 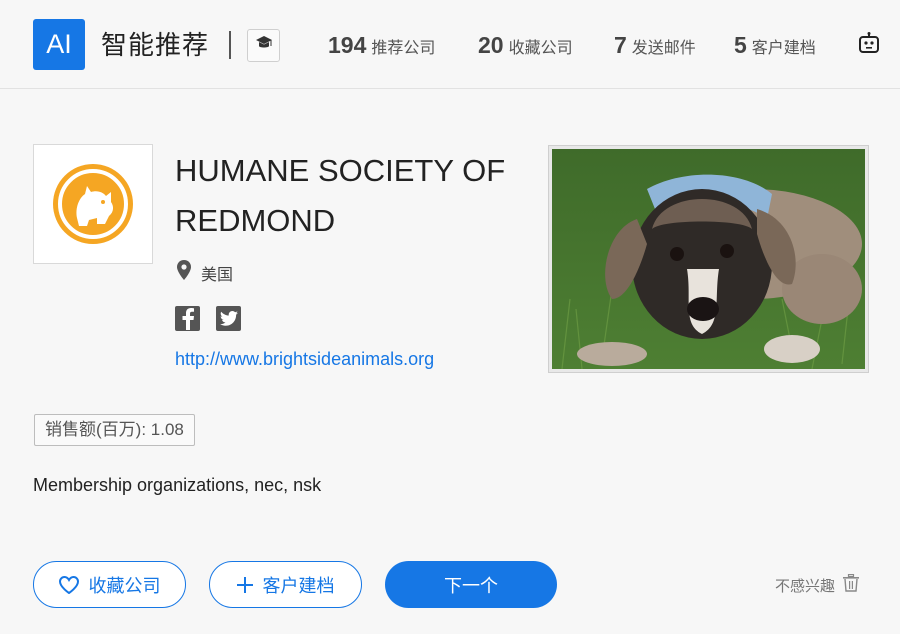 What do you see at coordinates (340, 195) in the screenshot?
I see `company-name: HUMANE SOCIETY OF REDMOND` at bounding box center [340, 195].